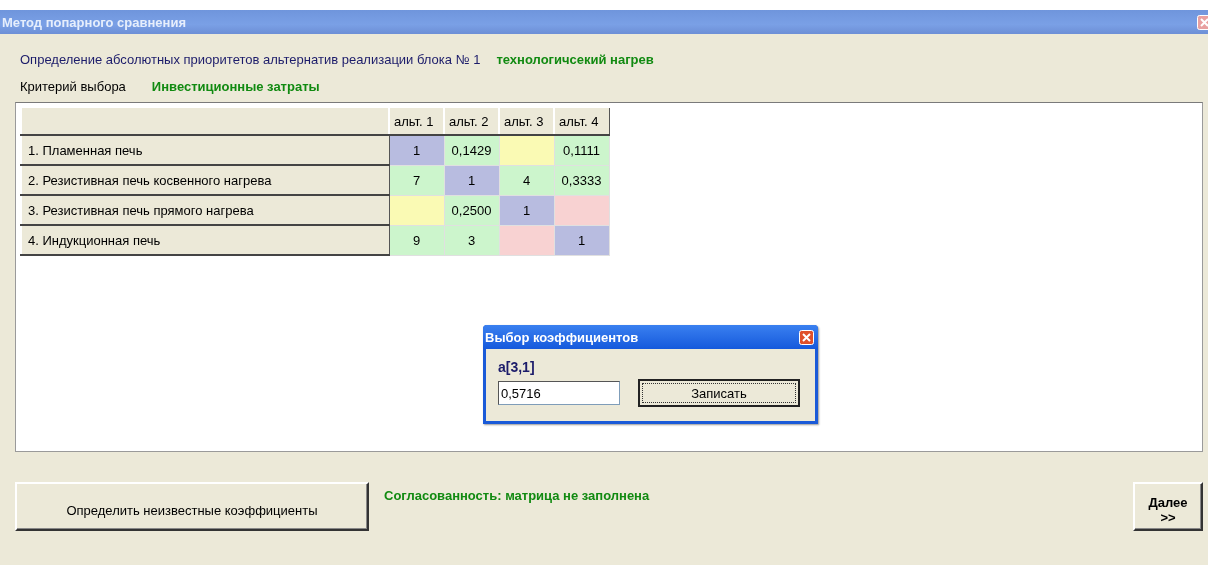 This screenshot has height=565, width=1208. I want to click on row-header: 3. Резистивная печь прямого нагрева, so click(205, 210).